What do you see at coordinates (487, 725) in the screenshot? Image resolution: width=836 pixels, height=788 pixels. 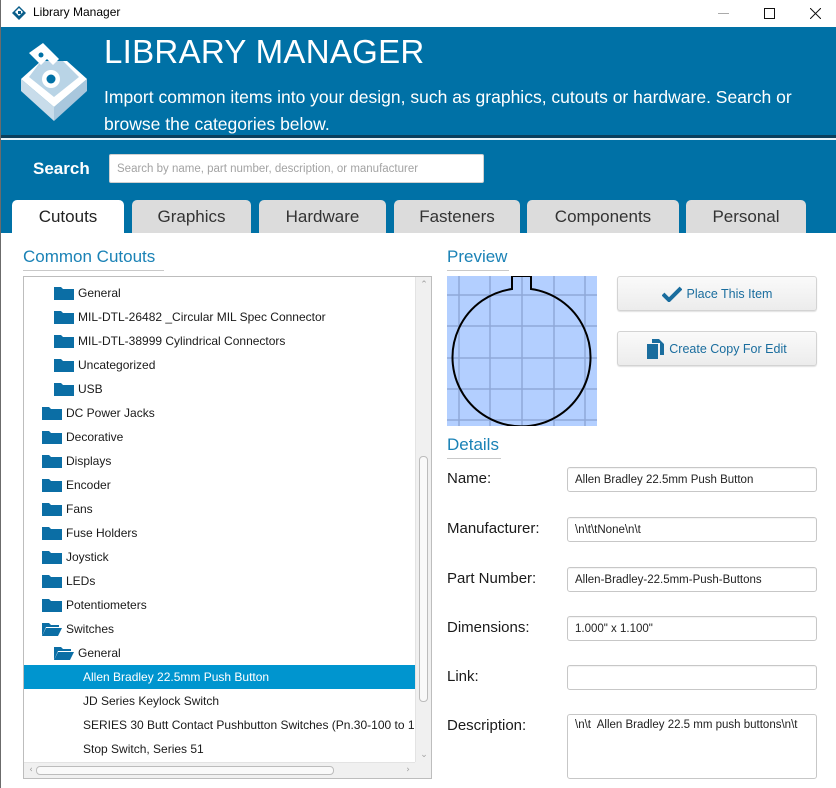 I see `description-label: Description:` at bounding box center [487, 725].